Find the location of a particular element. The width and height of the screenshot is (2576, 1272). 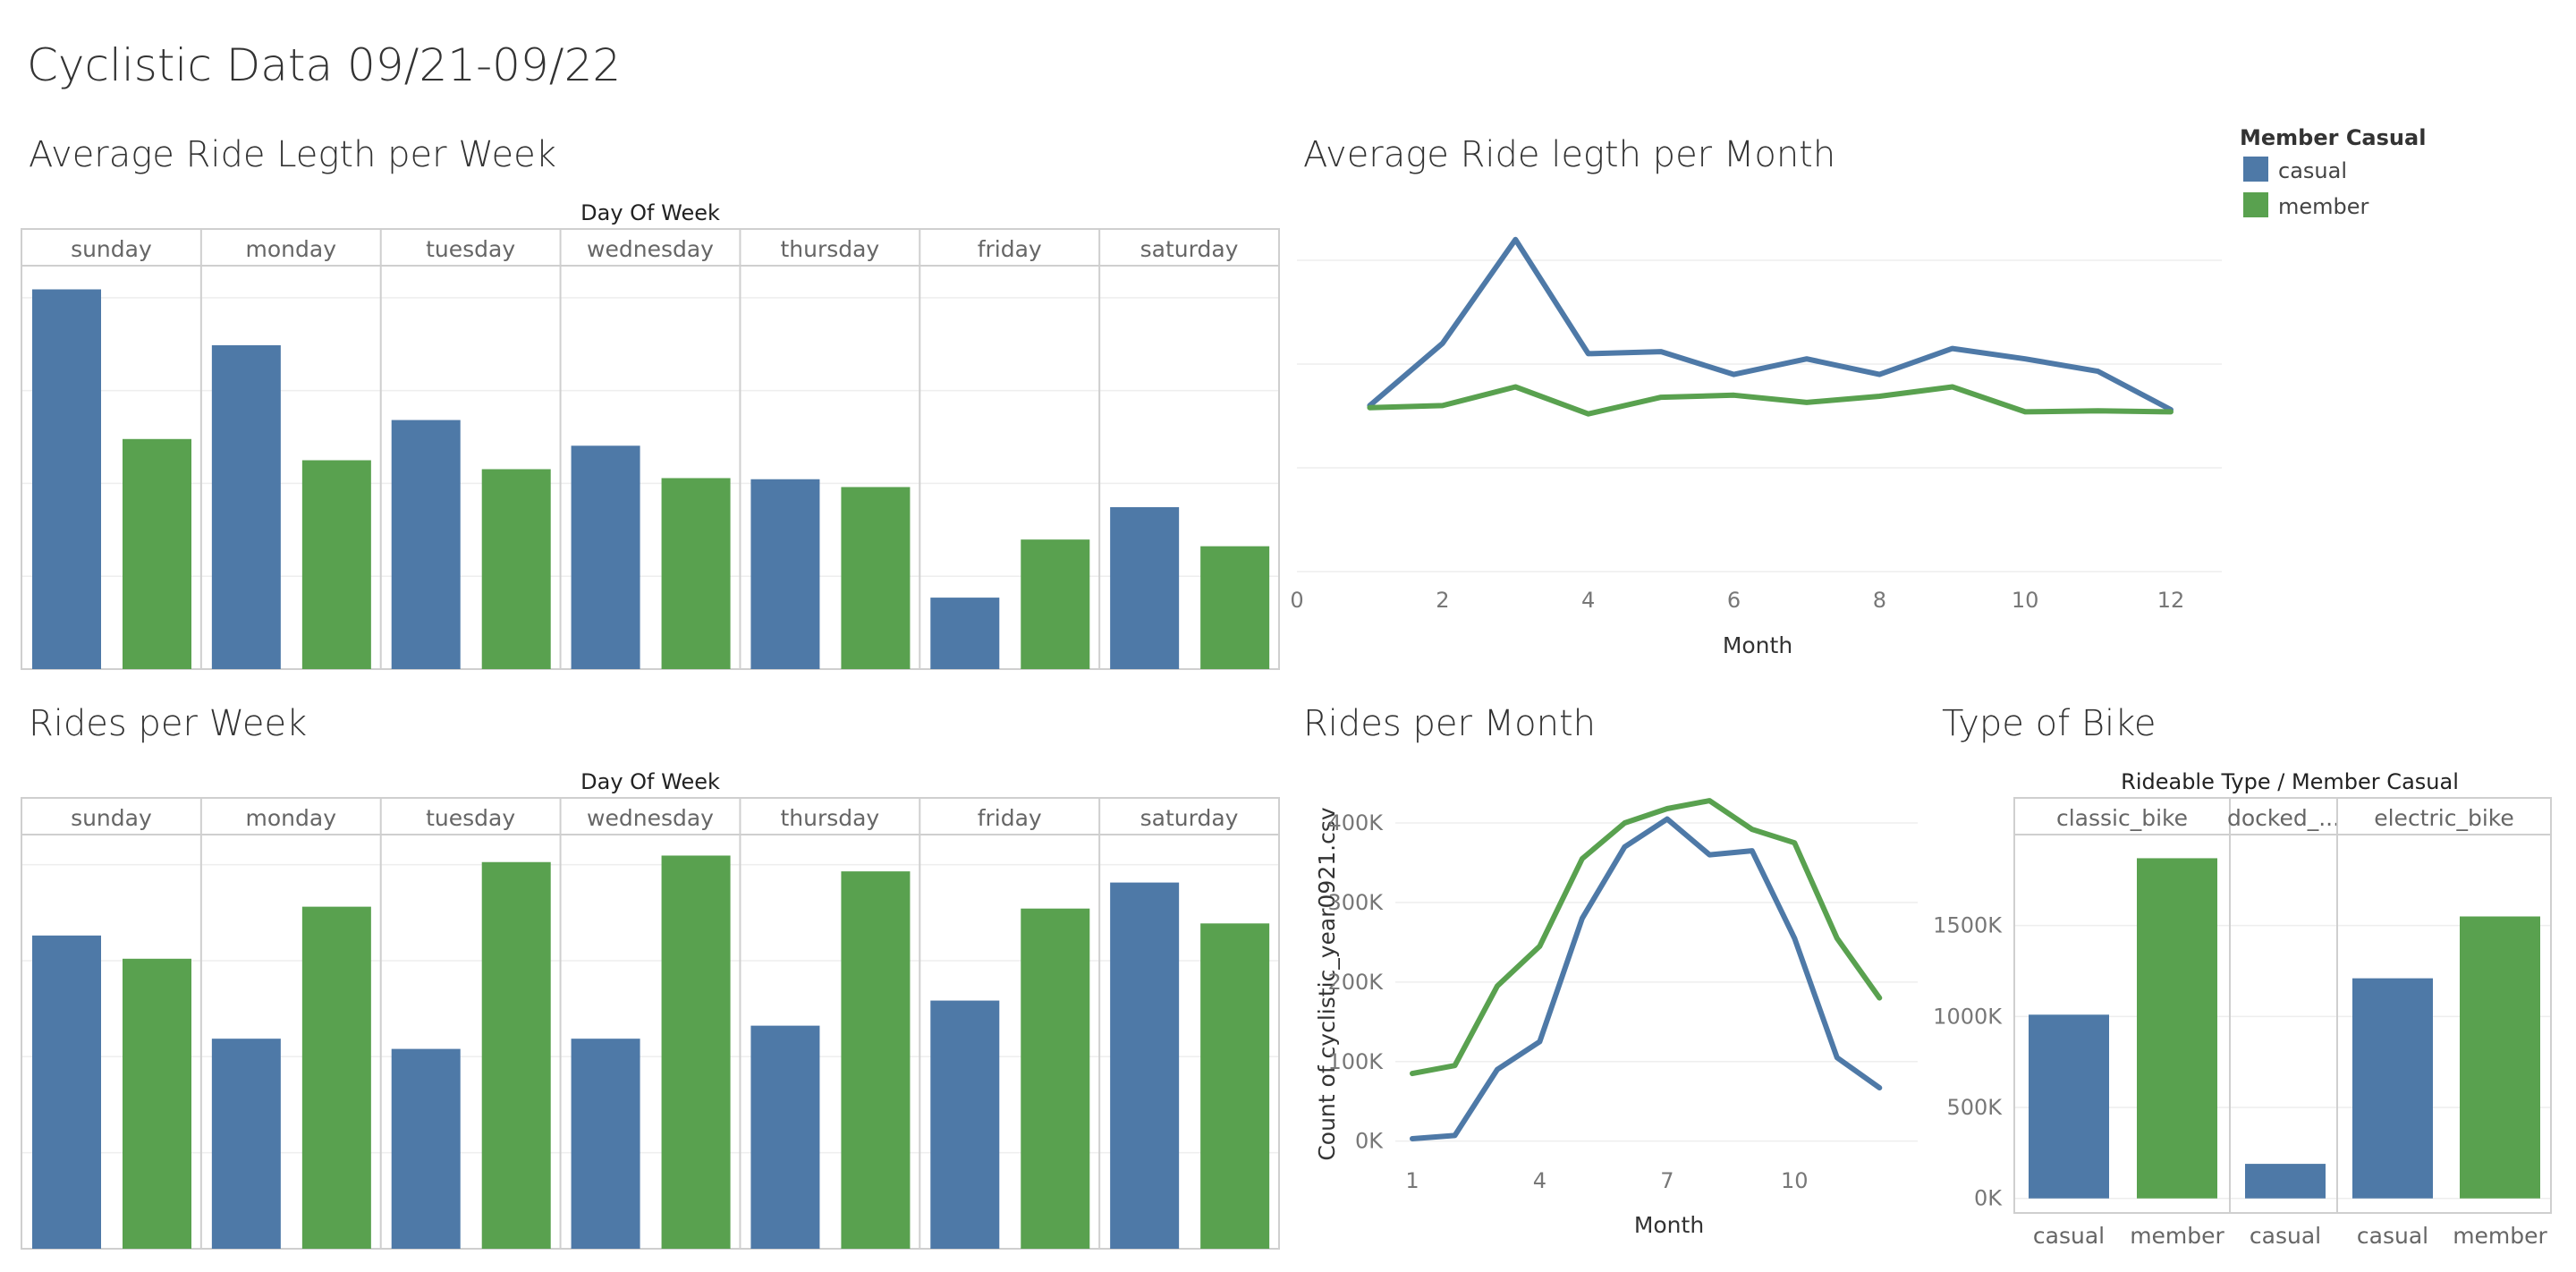

legend-label-casual: casual is located at coordinates (2312, 170).